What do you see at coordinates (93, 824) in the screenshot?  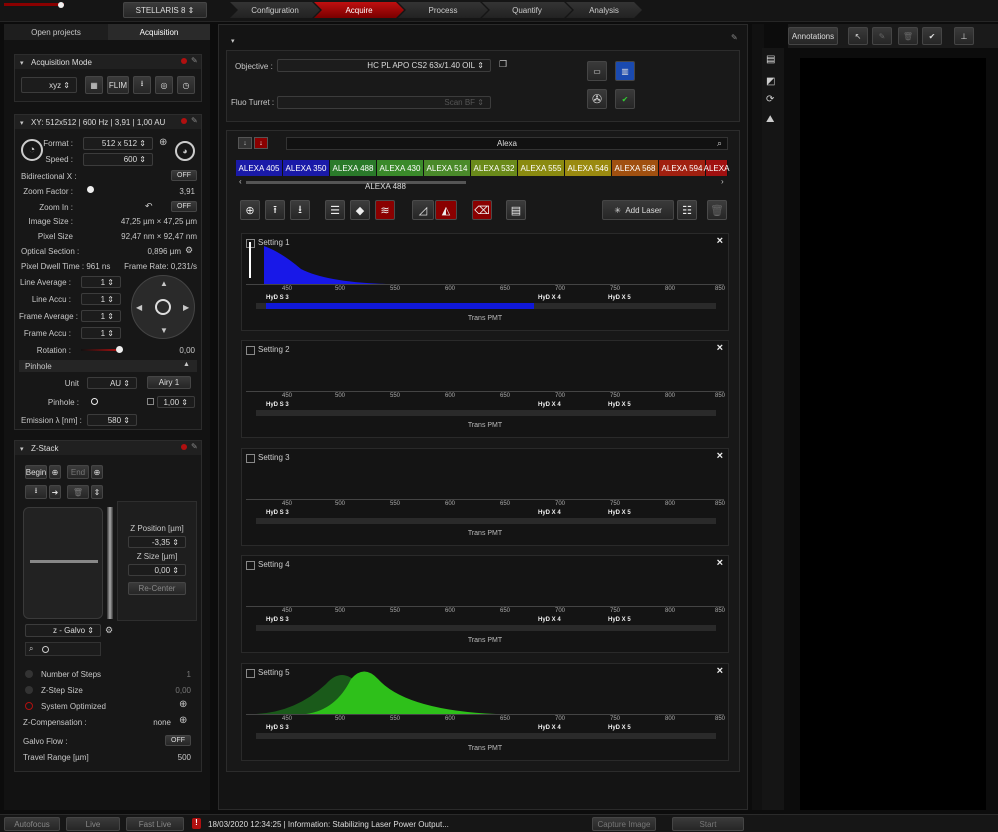 I see `live-button: Live` at bounding box center [93, 824].